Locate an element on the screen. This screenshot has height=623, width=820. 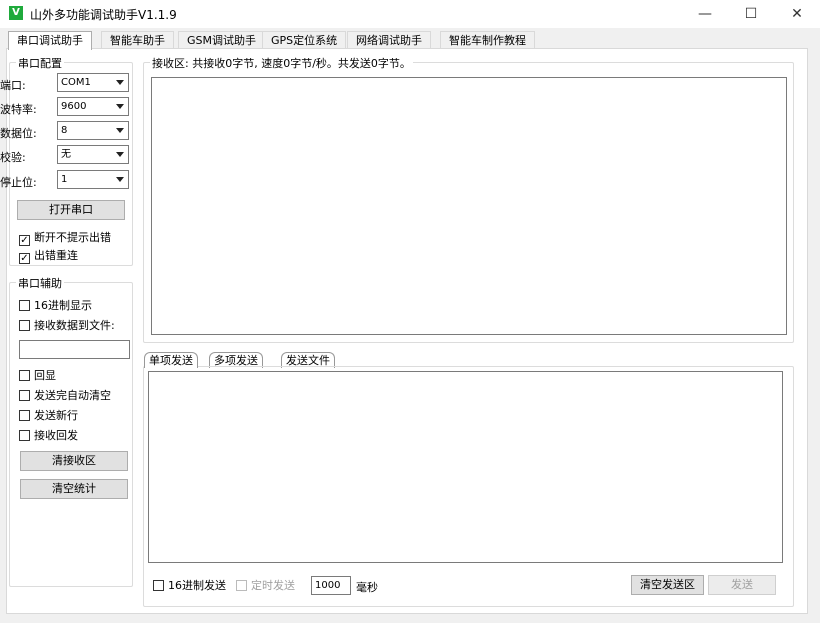
tab-smartcar-tutorial: 智能车制作教程 is located at coordinates (487, 40).